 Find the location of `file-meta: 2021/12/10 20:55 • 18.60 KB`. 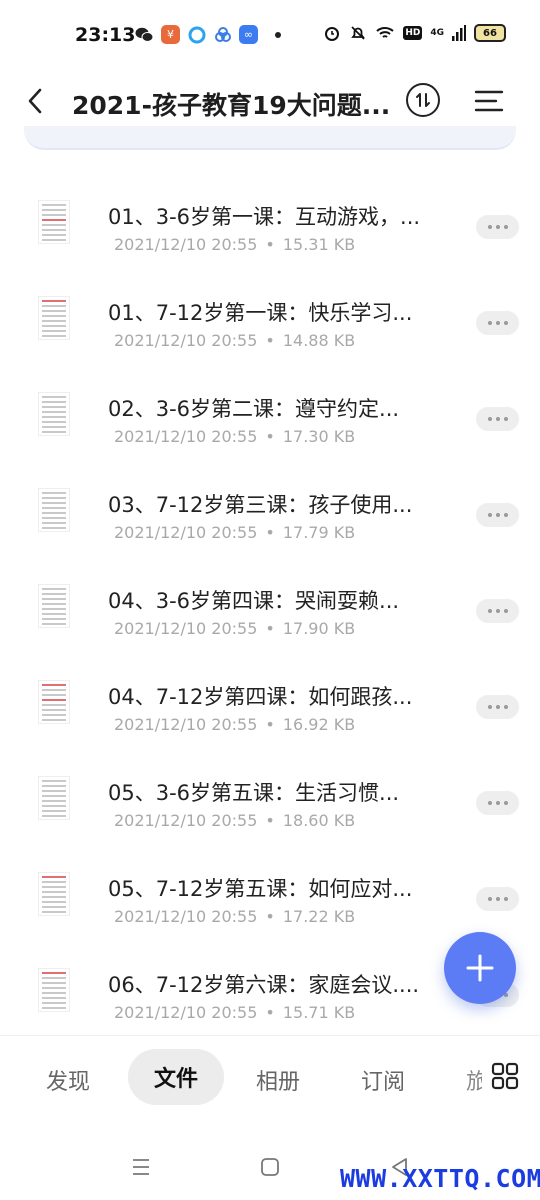

file-meta: 2021/12/10 20:55 • 18.60 KB is located at coordinates (234, 820).